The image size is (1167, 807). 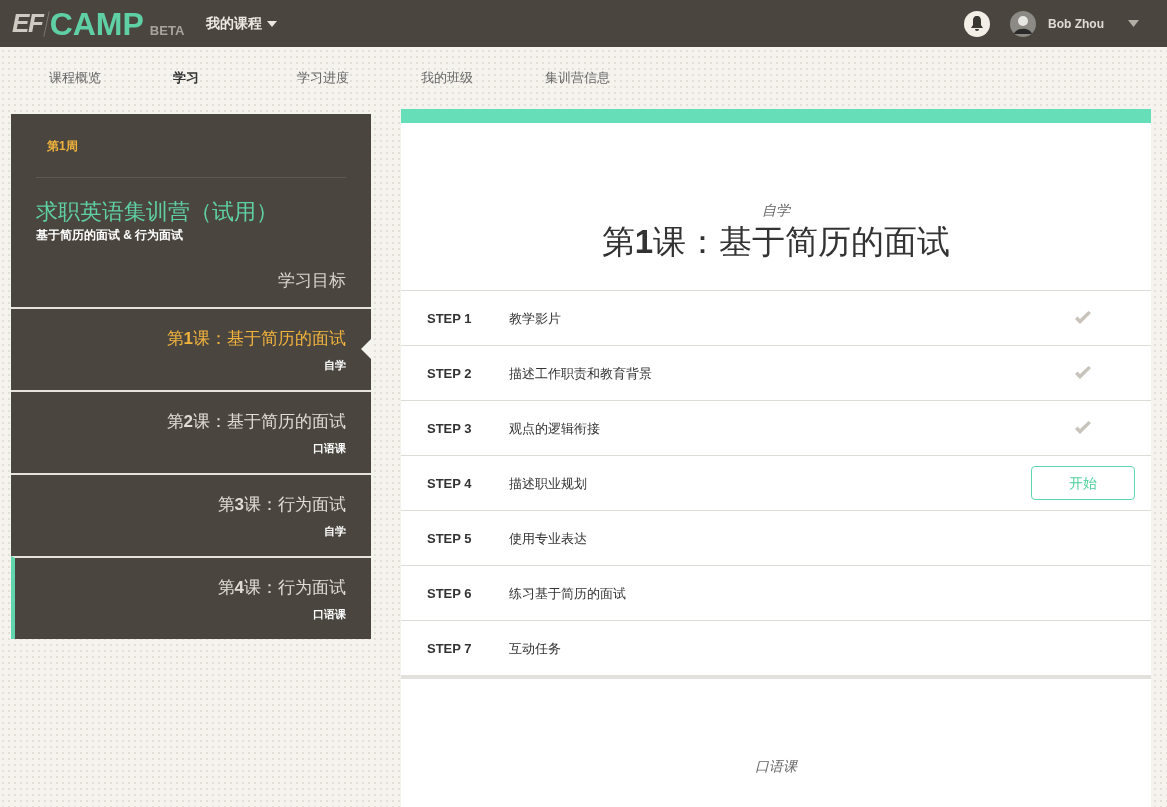 What do you see at coordinates (607, 78) in the screenshot?
I see `nav-tab: 集训营信息` at bounding box center [607, 78].